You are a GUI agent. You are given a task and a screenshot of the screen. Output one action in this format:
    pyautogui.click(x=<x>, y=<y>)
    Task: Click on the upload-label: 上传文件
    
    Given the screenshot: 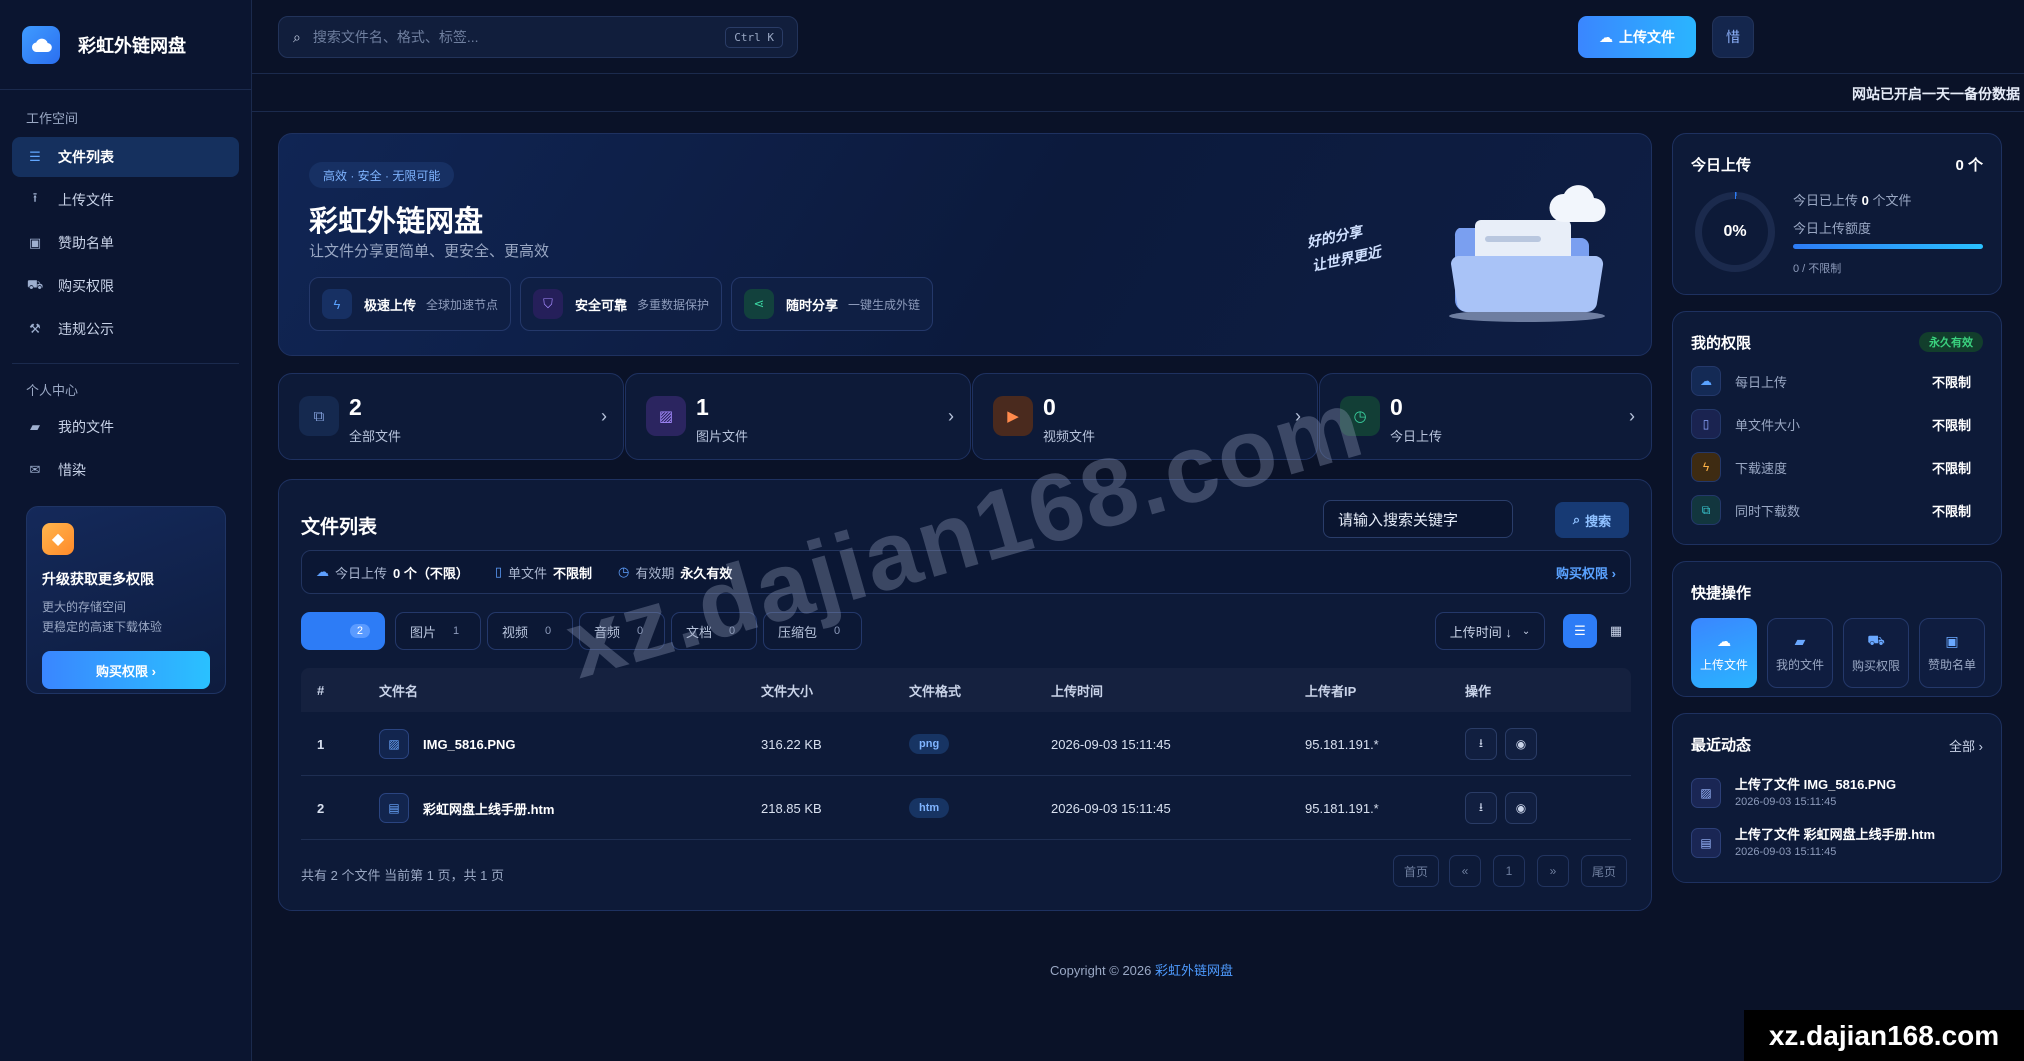 What is the action you would take?
    pyautogui.click(x=1647, y=37)
    